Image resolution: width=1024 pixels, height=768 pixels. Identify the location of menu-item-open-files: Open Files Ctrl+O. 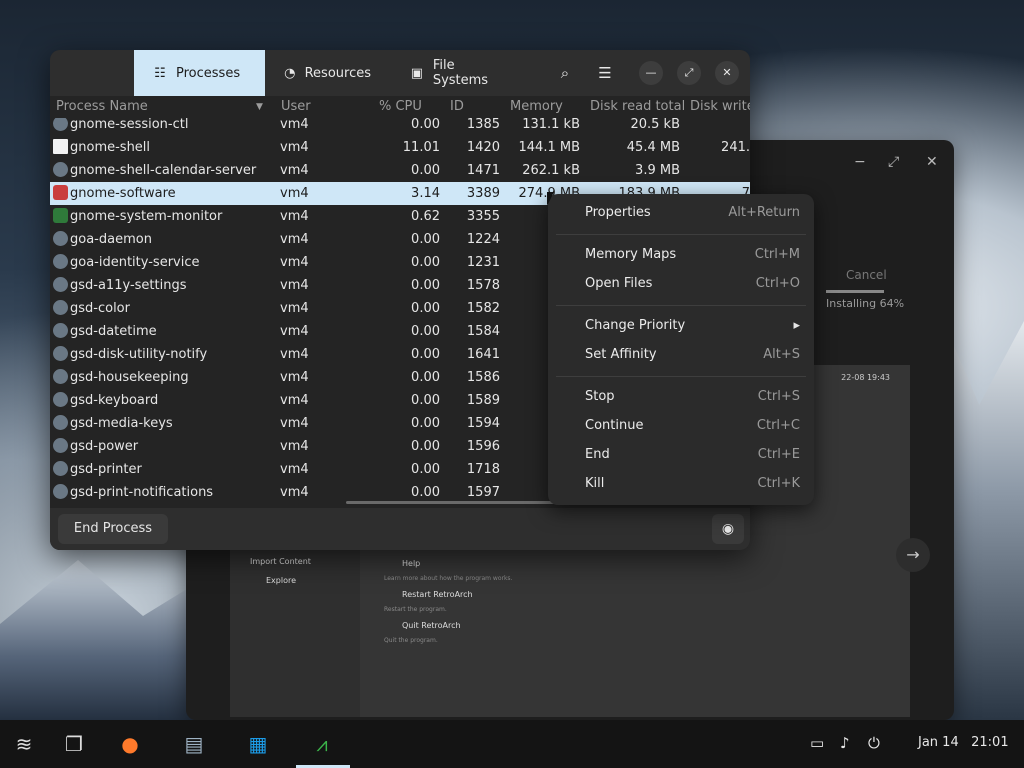
(681, 284).